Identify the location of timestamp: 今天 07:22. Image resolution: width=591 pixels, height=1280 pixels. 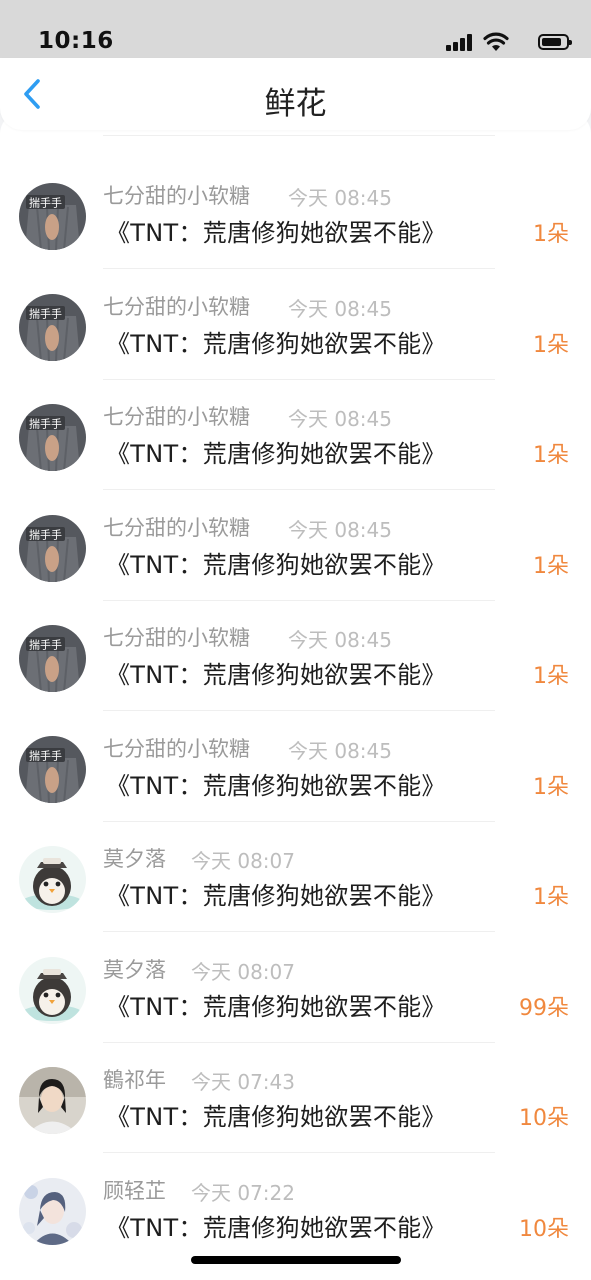
(243, 1193).